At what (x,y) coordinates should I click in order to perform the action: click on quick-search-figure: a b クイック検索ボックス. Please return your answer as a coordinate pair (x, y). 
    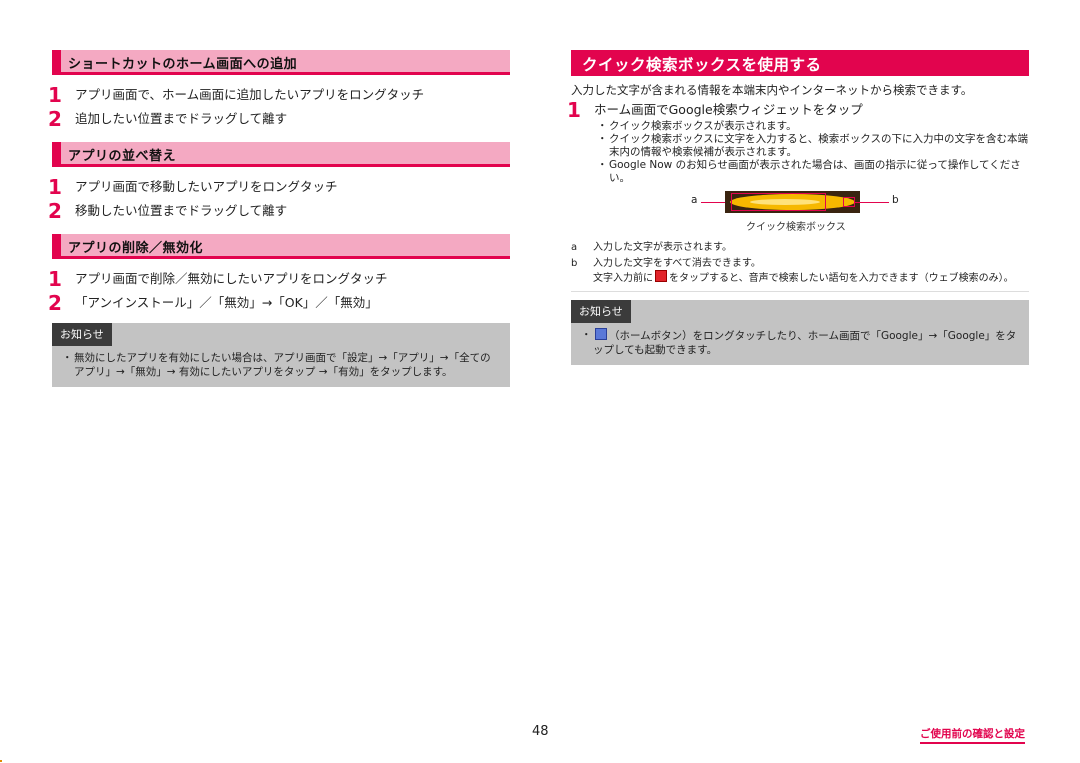
    Looking at the image, I should click on (800, 212).